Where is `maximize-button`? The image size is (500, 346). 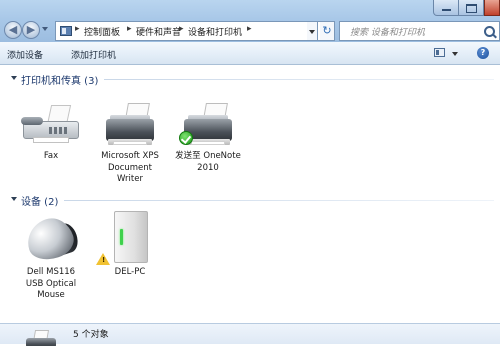 maximize-button is located at coordinates (471, 8).